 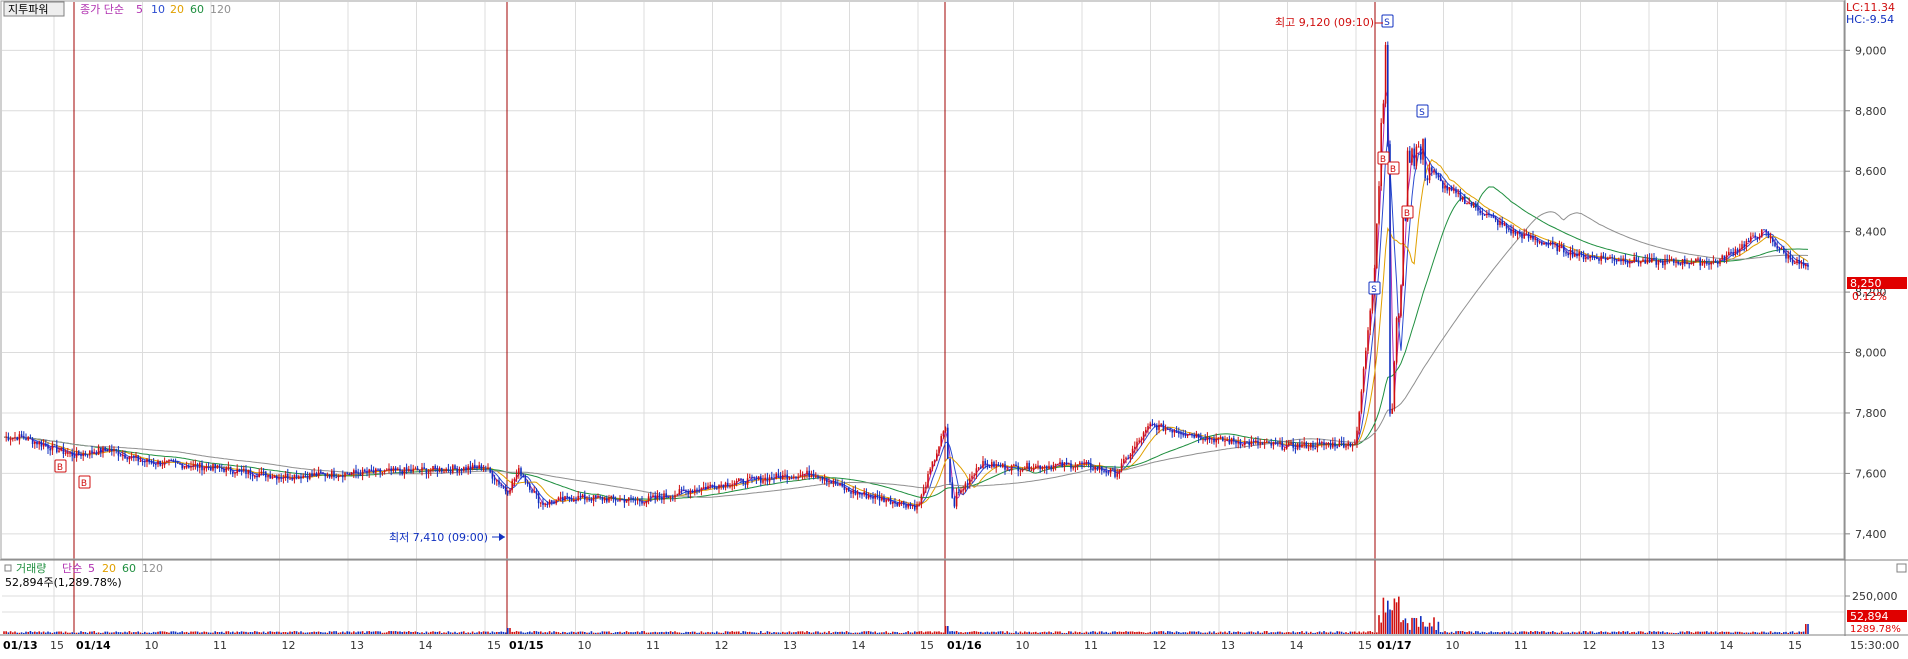 I want to click on indicator-name: 지투파워, so click(x=28, y=9).